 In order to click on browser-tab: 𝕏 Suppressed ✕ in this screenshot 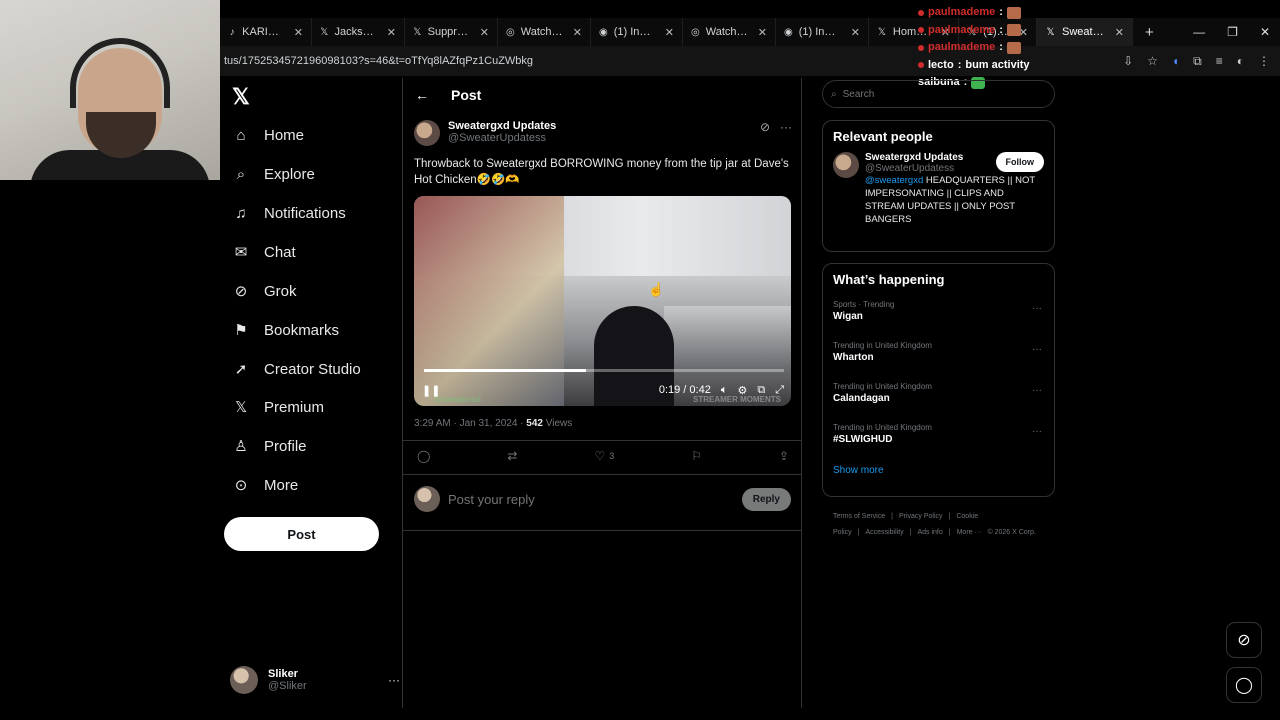, I will do `click(451, 32)`.